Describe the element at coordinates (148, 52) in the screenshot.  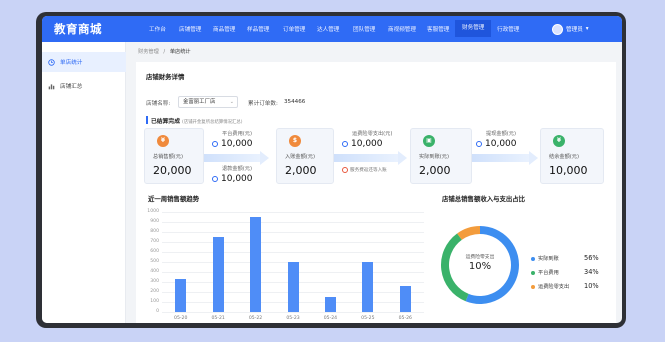
I see `breadcrumb-parent: 财务管理` at that location.